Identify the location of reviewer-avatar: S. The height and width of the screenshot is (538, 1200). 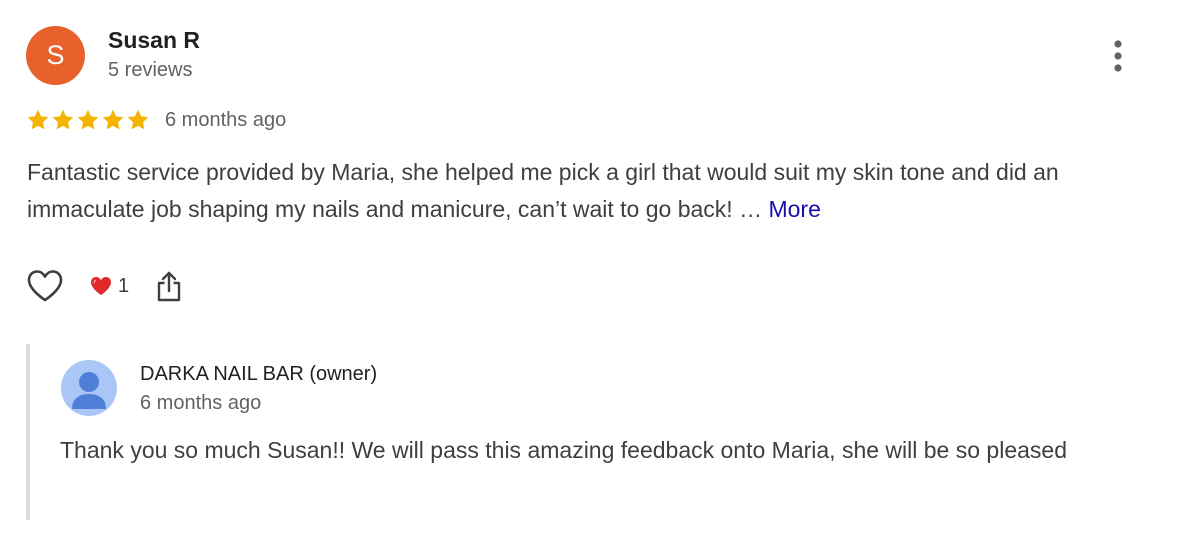
(55, 55).